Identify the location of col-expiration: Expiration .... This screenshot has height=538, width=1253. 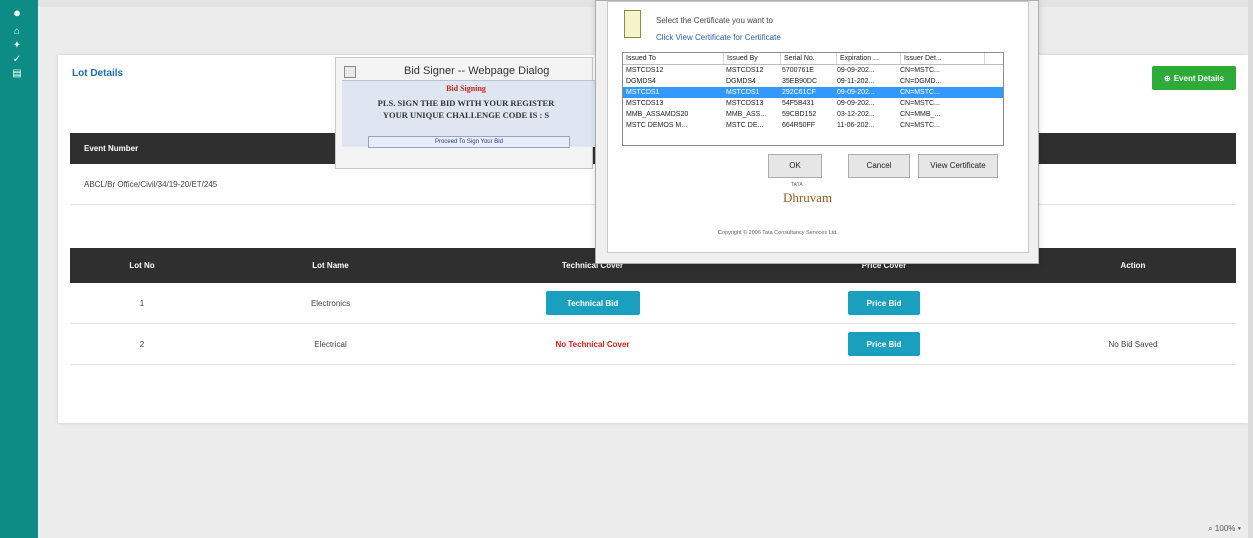
(869, 58).